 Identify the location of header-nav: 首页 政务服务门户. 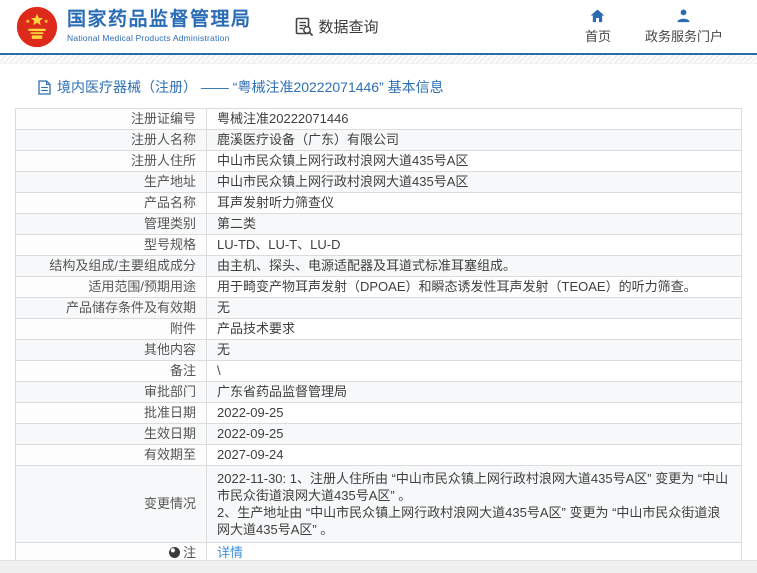
(662, 26).